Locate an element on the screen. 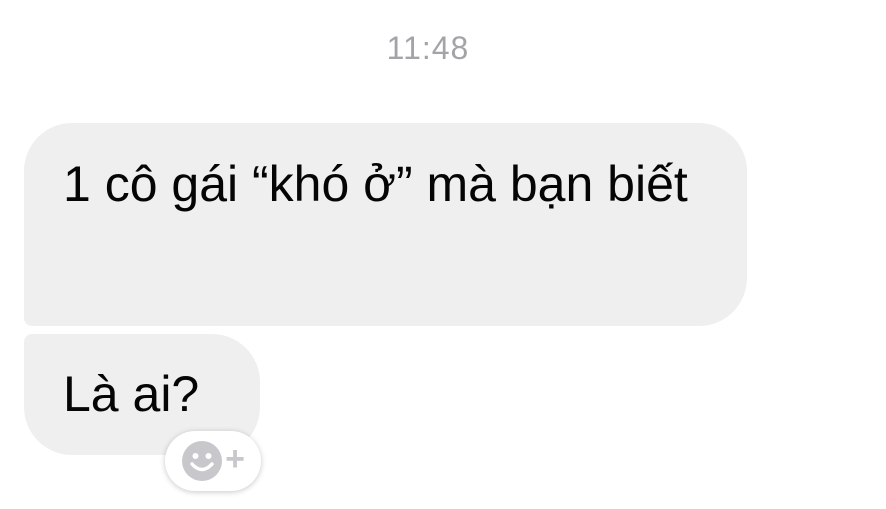 Image resolution: width=886 pixels, height=509 pixels. message-timestamp: 11:48 is located at coordinates (428, 48).